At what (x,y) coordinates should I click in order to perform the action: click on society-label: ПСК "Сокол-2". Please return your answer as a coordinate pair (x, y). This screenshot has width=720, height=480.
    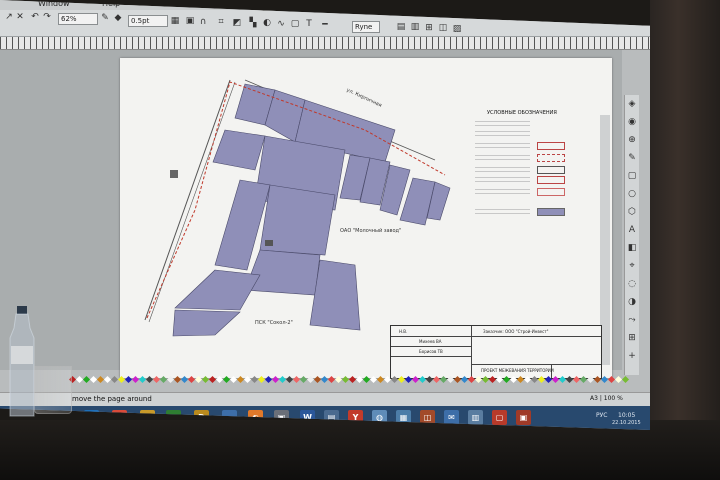
    Looking at the image, I should click on (274, 323).